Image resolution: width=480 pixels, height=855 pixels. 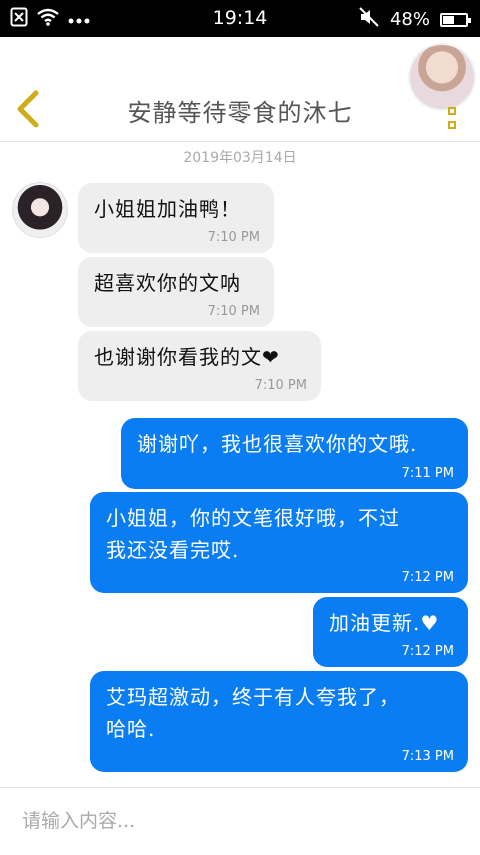 I want to click on contact-avatar, so click(x=442, y=77).